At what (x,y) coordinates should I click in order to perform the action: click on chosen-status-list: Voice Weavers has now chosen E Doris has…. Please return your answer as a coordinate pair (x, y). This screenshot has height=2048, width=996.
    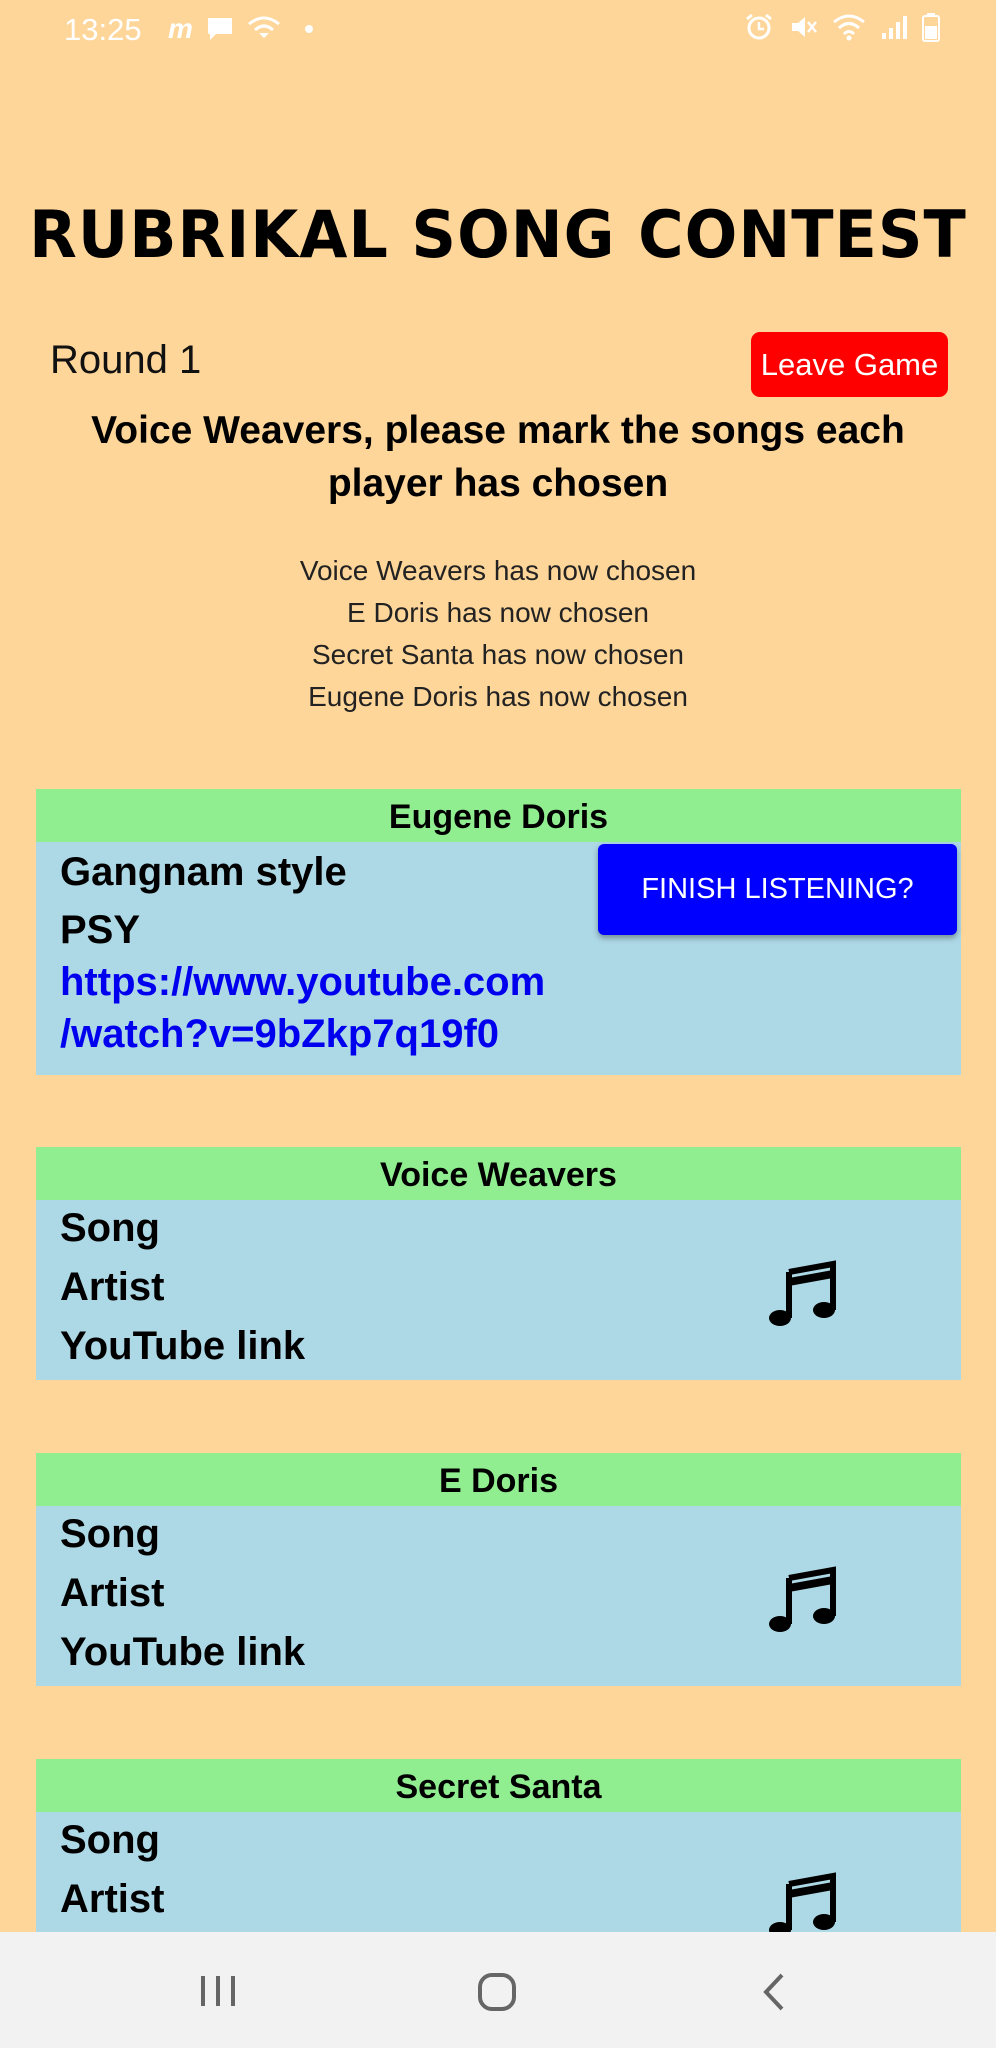
    Looking at the image, I should click on (498, 634).